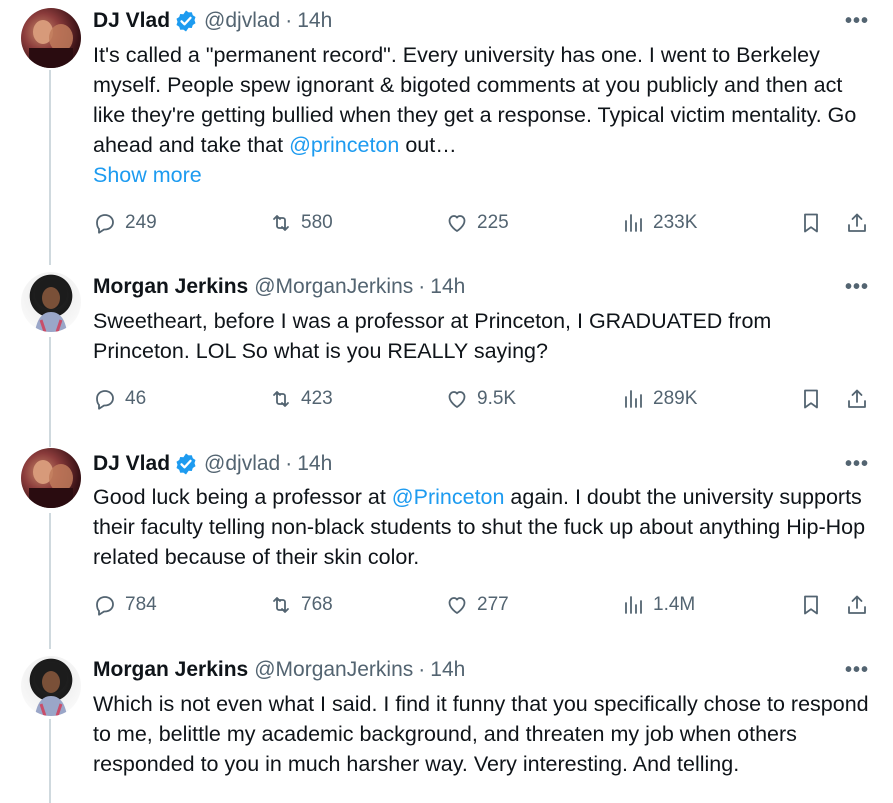 The image size is (893, 803). What do you see at coordinates (119, 399) in the screenshot?
I see `reply-button: 46` at bounding box center [119, 399].